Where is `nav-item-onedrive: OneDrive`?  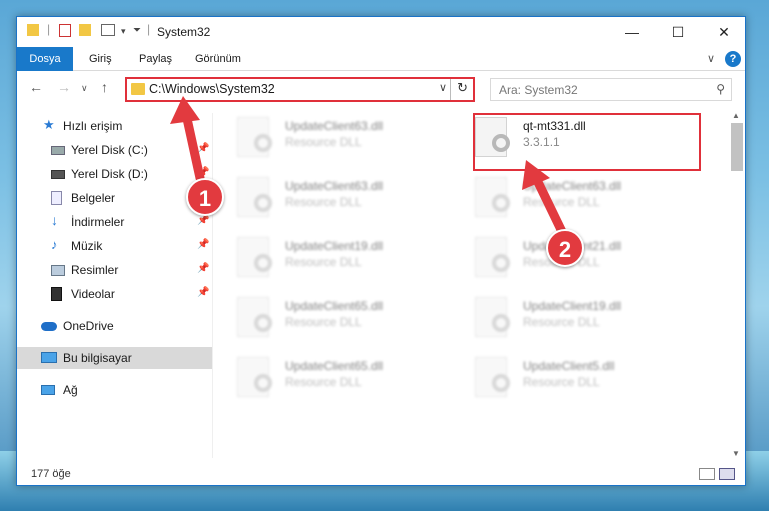
nav-item-onedrive: OneDrive is located at coordinates (114, 326).